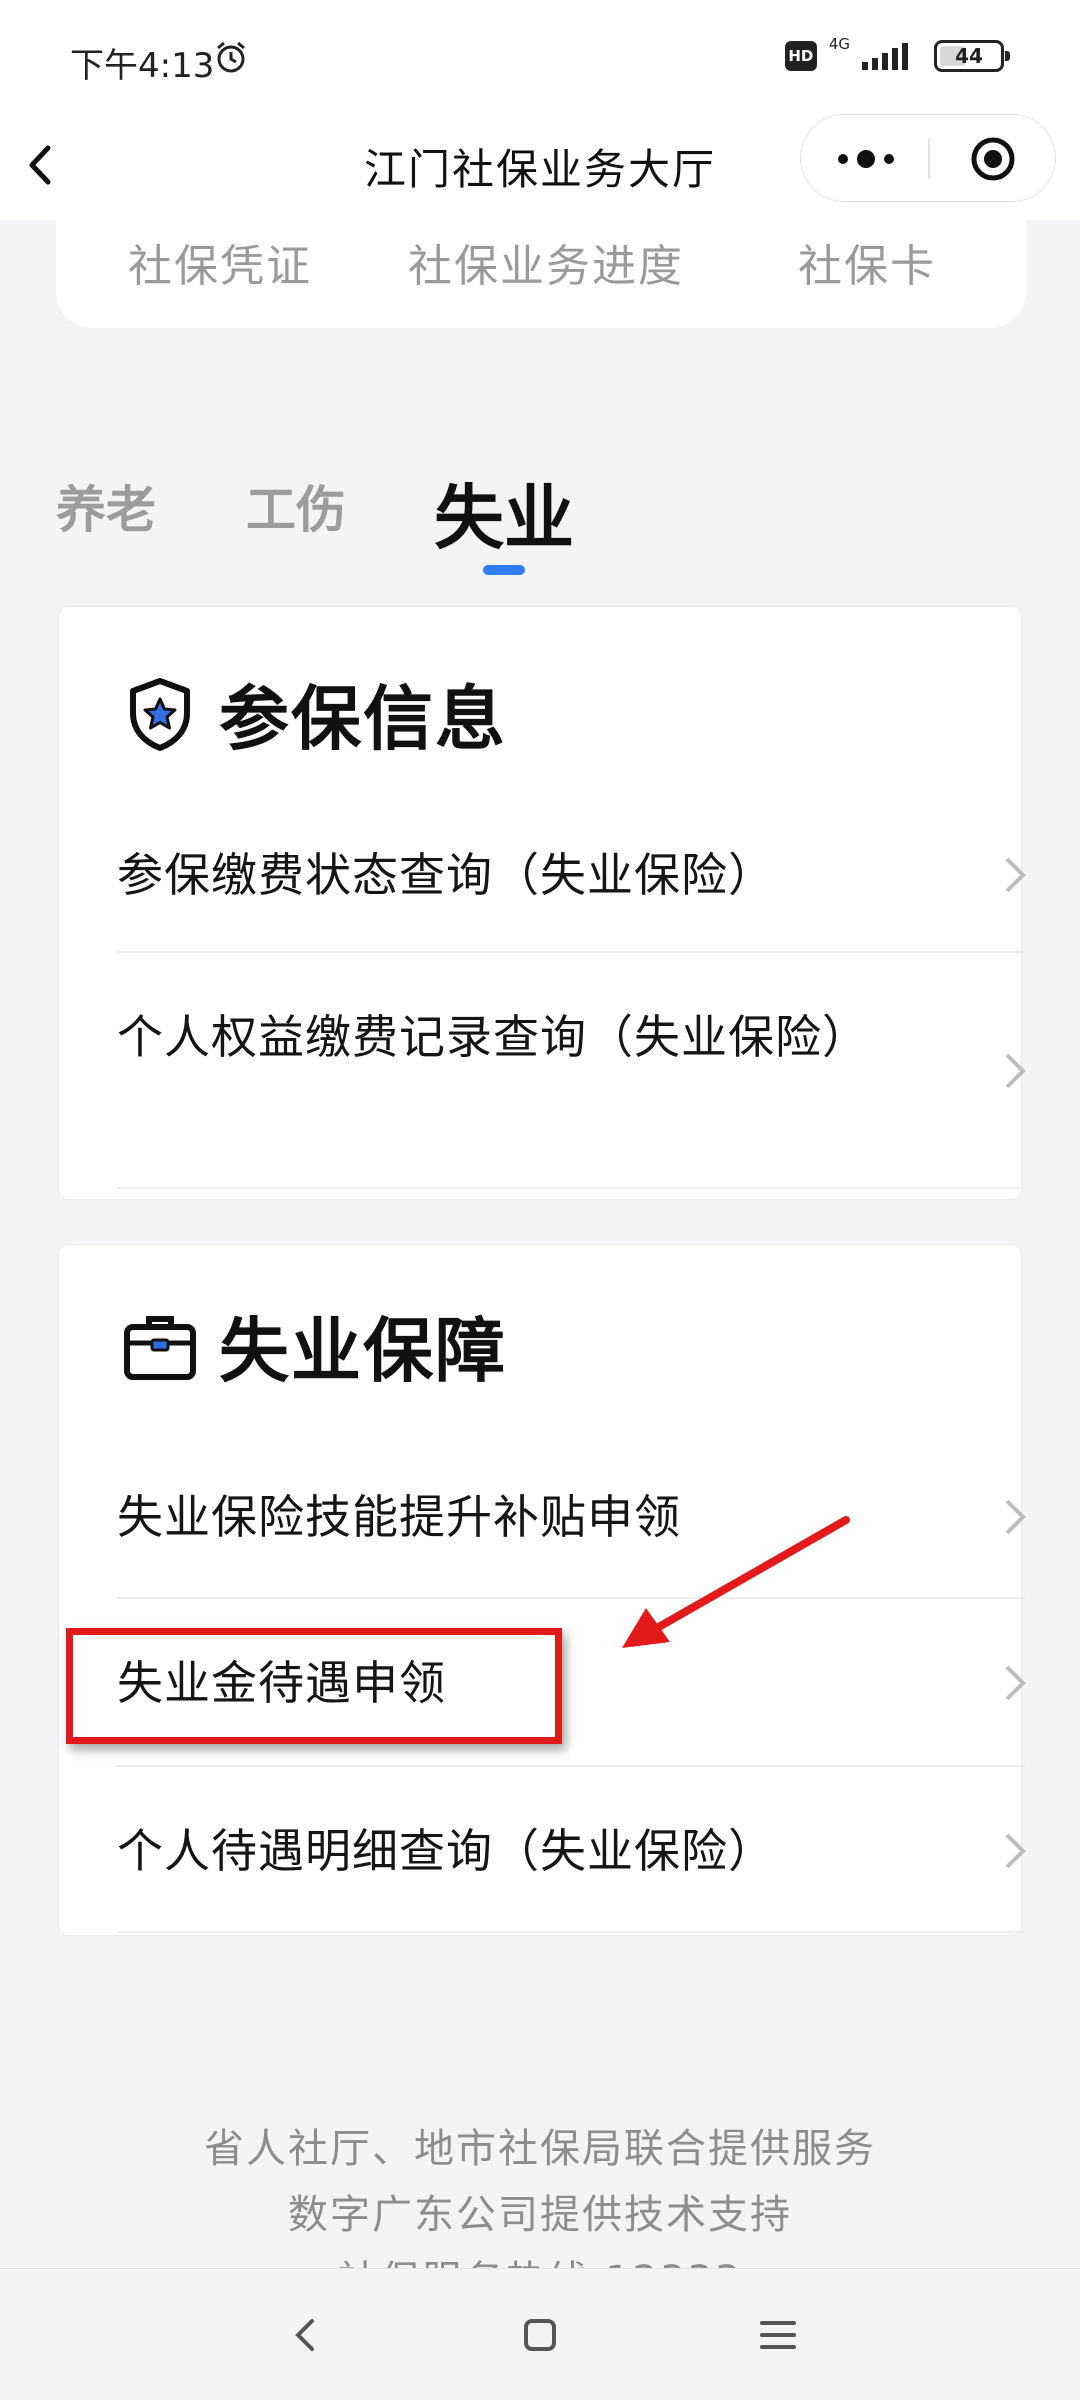 The height and width of the screenshot is (2400, 1080). What do you see at coordinates (160, 714) in the screenshot?
I see `shield-star-icon` at bounding box center [160, 714].